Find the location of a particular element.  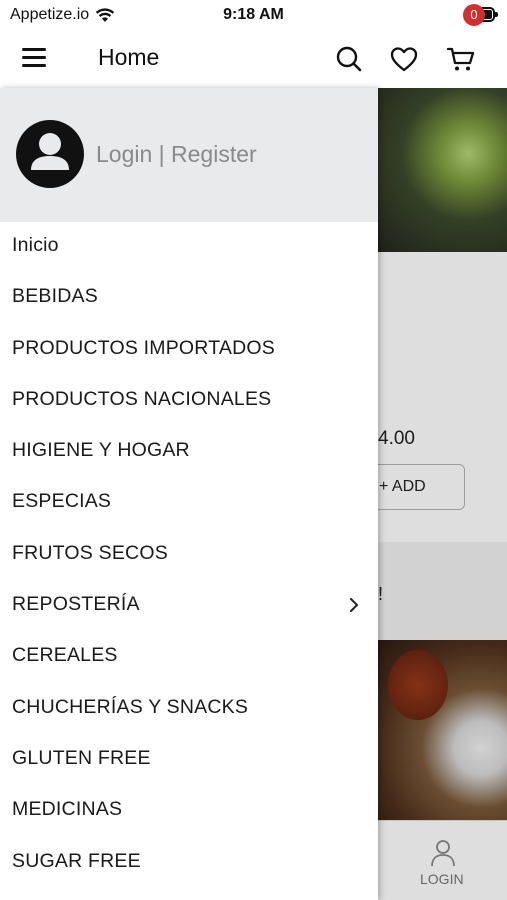

menu-item-label: CEREALES is located at coordinates (65, 655).